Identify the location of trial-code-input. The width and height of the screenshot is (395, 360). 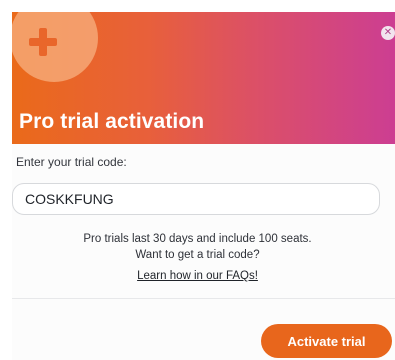
(196, 199).